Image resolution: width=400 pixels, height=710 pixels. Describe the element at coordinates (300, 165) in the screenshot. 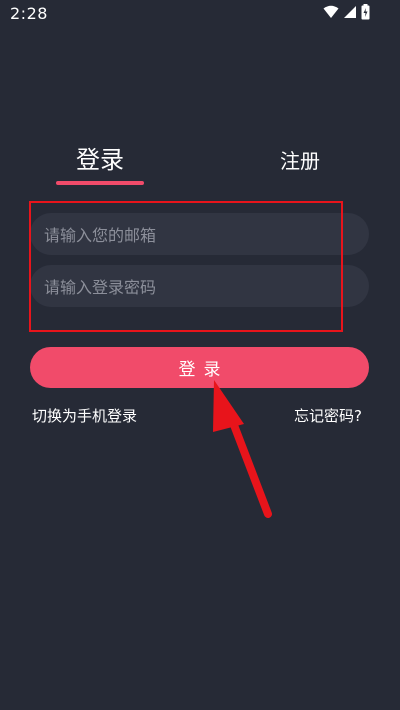

I see `tab-register: 注册` at that location.